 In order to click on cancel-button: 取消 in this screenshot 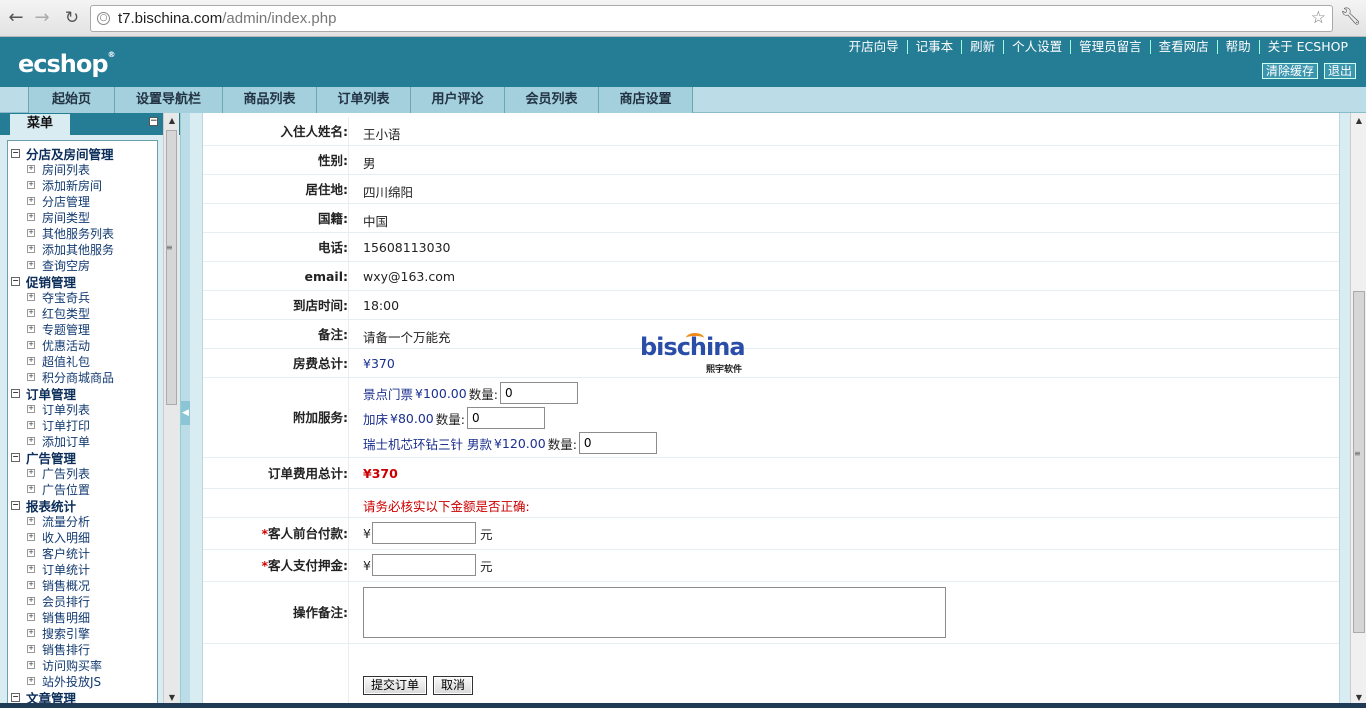, I will do `click(453, 685)`.